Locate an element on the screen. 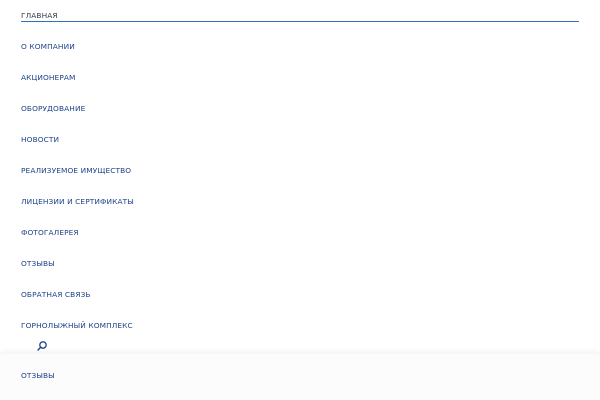 The width and height of the screenshot is (600, 400). nav-item-licenses: ЛИЦЕНЗИИ И СЕРТИФИКАТЫ is located at coordinates (77, 202).